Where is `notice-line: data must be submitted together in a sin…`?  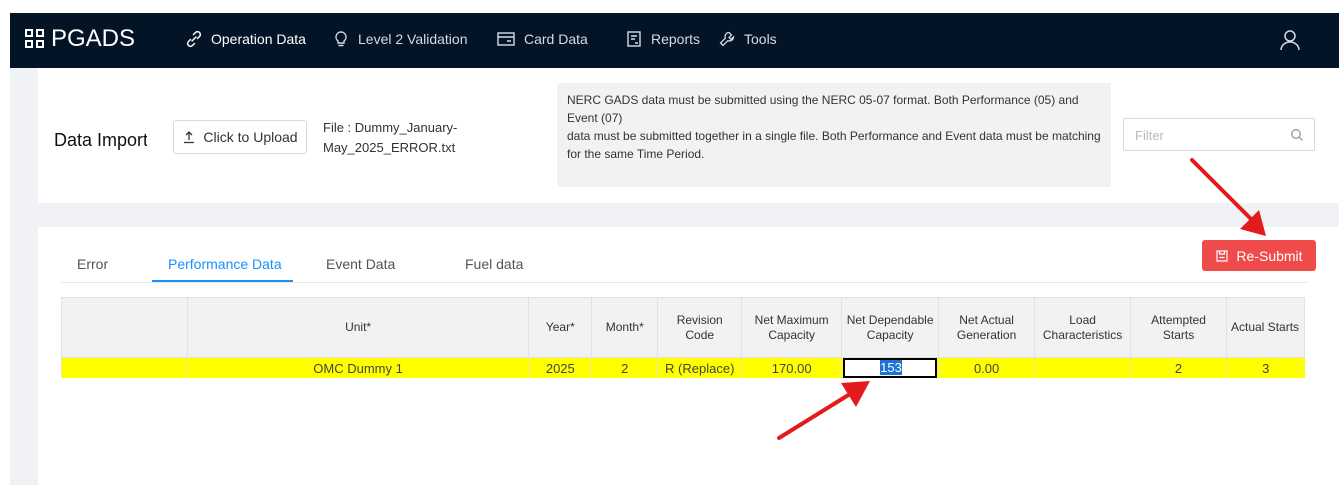
notice-line: data must be submitted together in a sin… is located at coordinates (834, 136).